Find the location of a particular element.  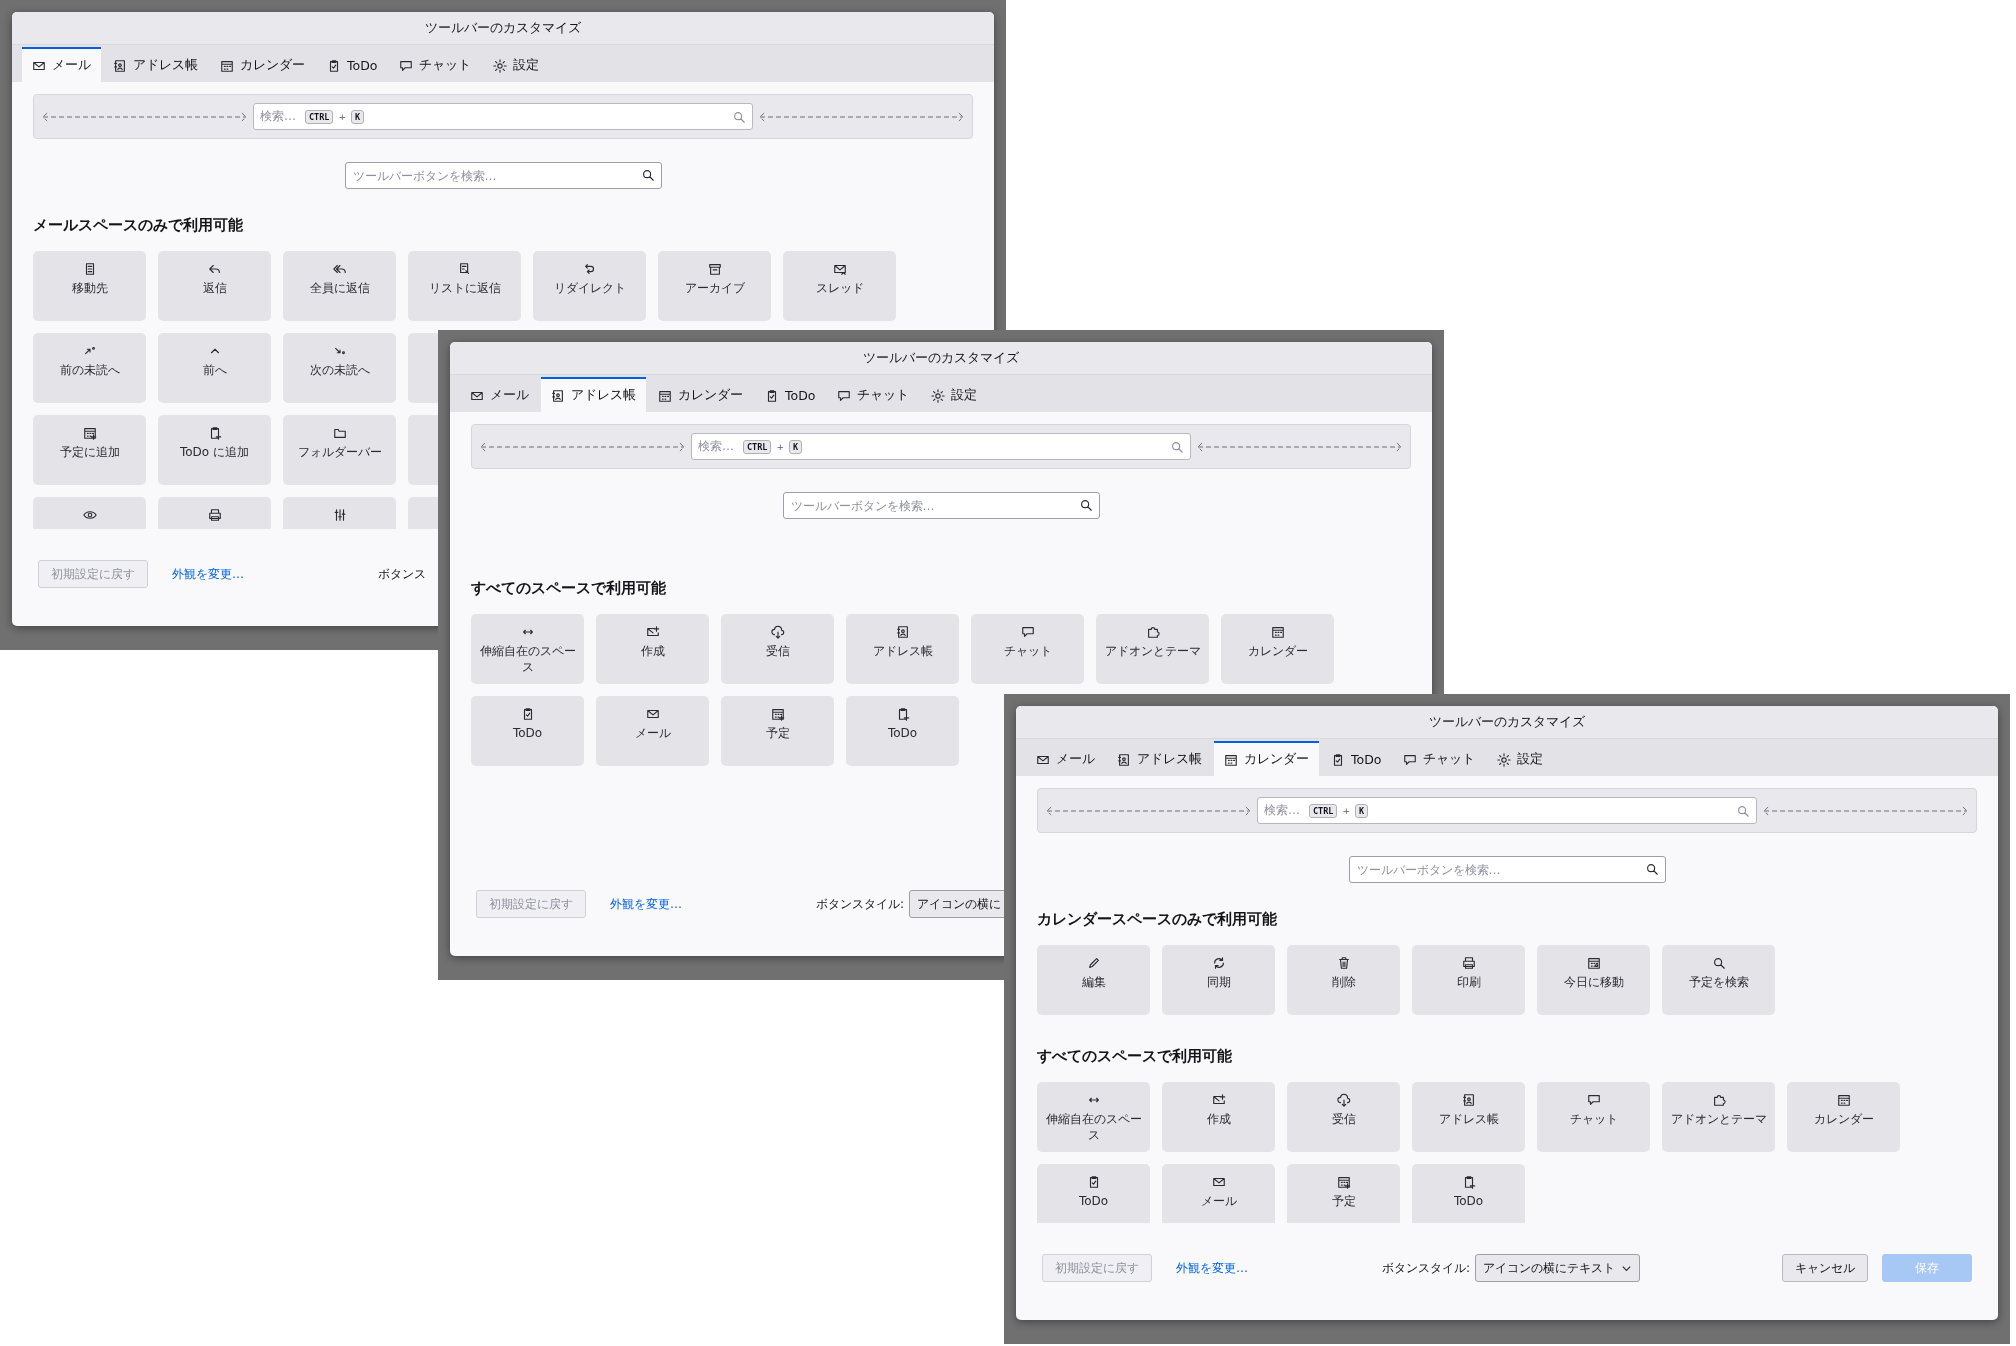

toolbar-item-button: 印刷 is located at coordinates (1468, 980).